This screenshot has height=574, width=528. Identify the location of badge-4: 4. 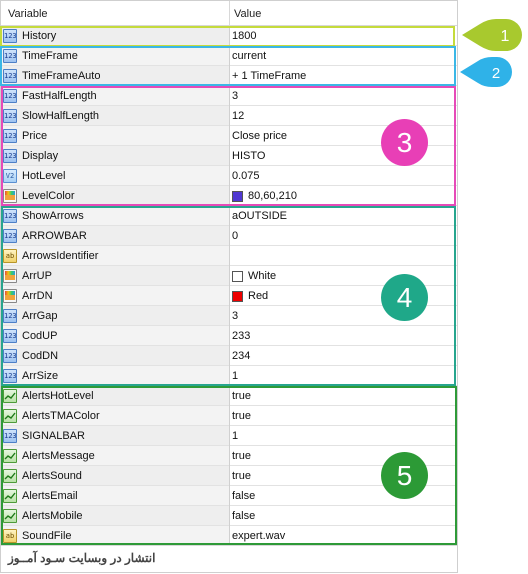
(404, 297).